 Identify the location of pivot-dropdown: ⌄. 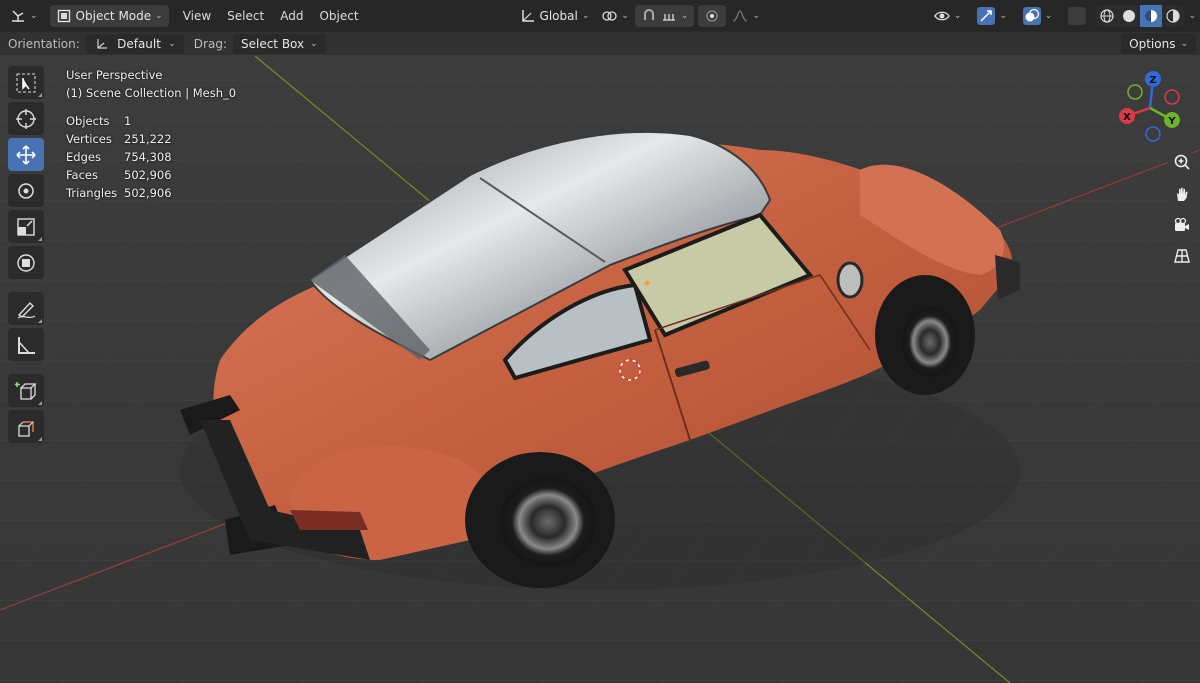
(615, 16).